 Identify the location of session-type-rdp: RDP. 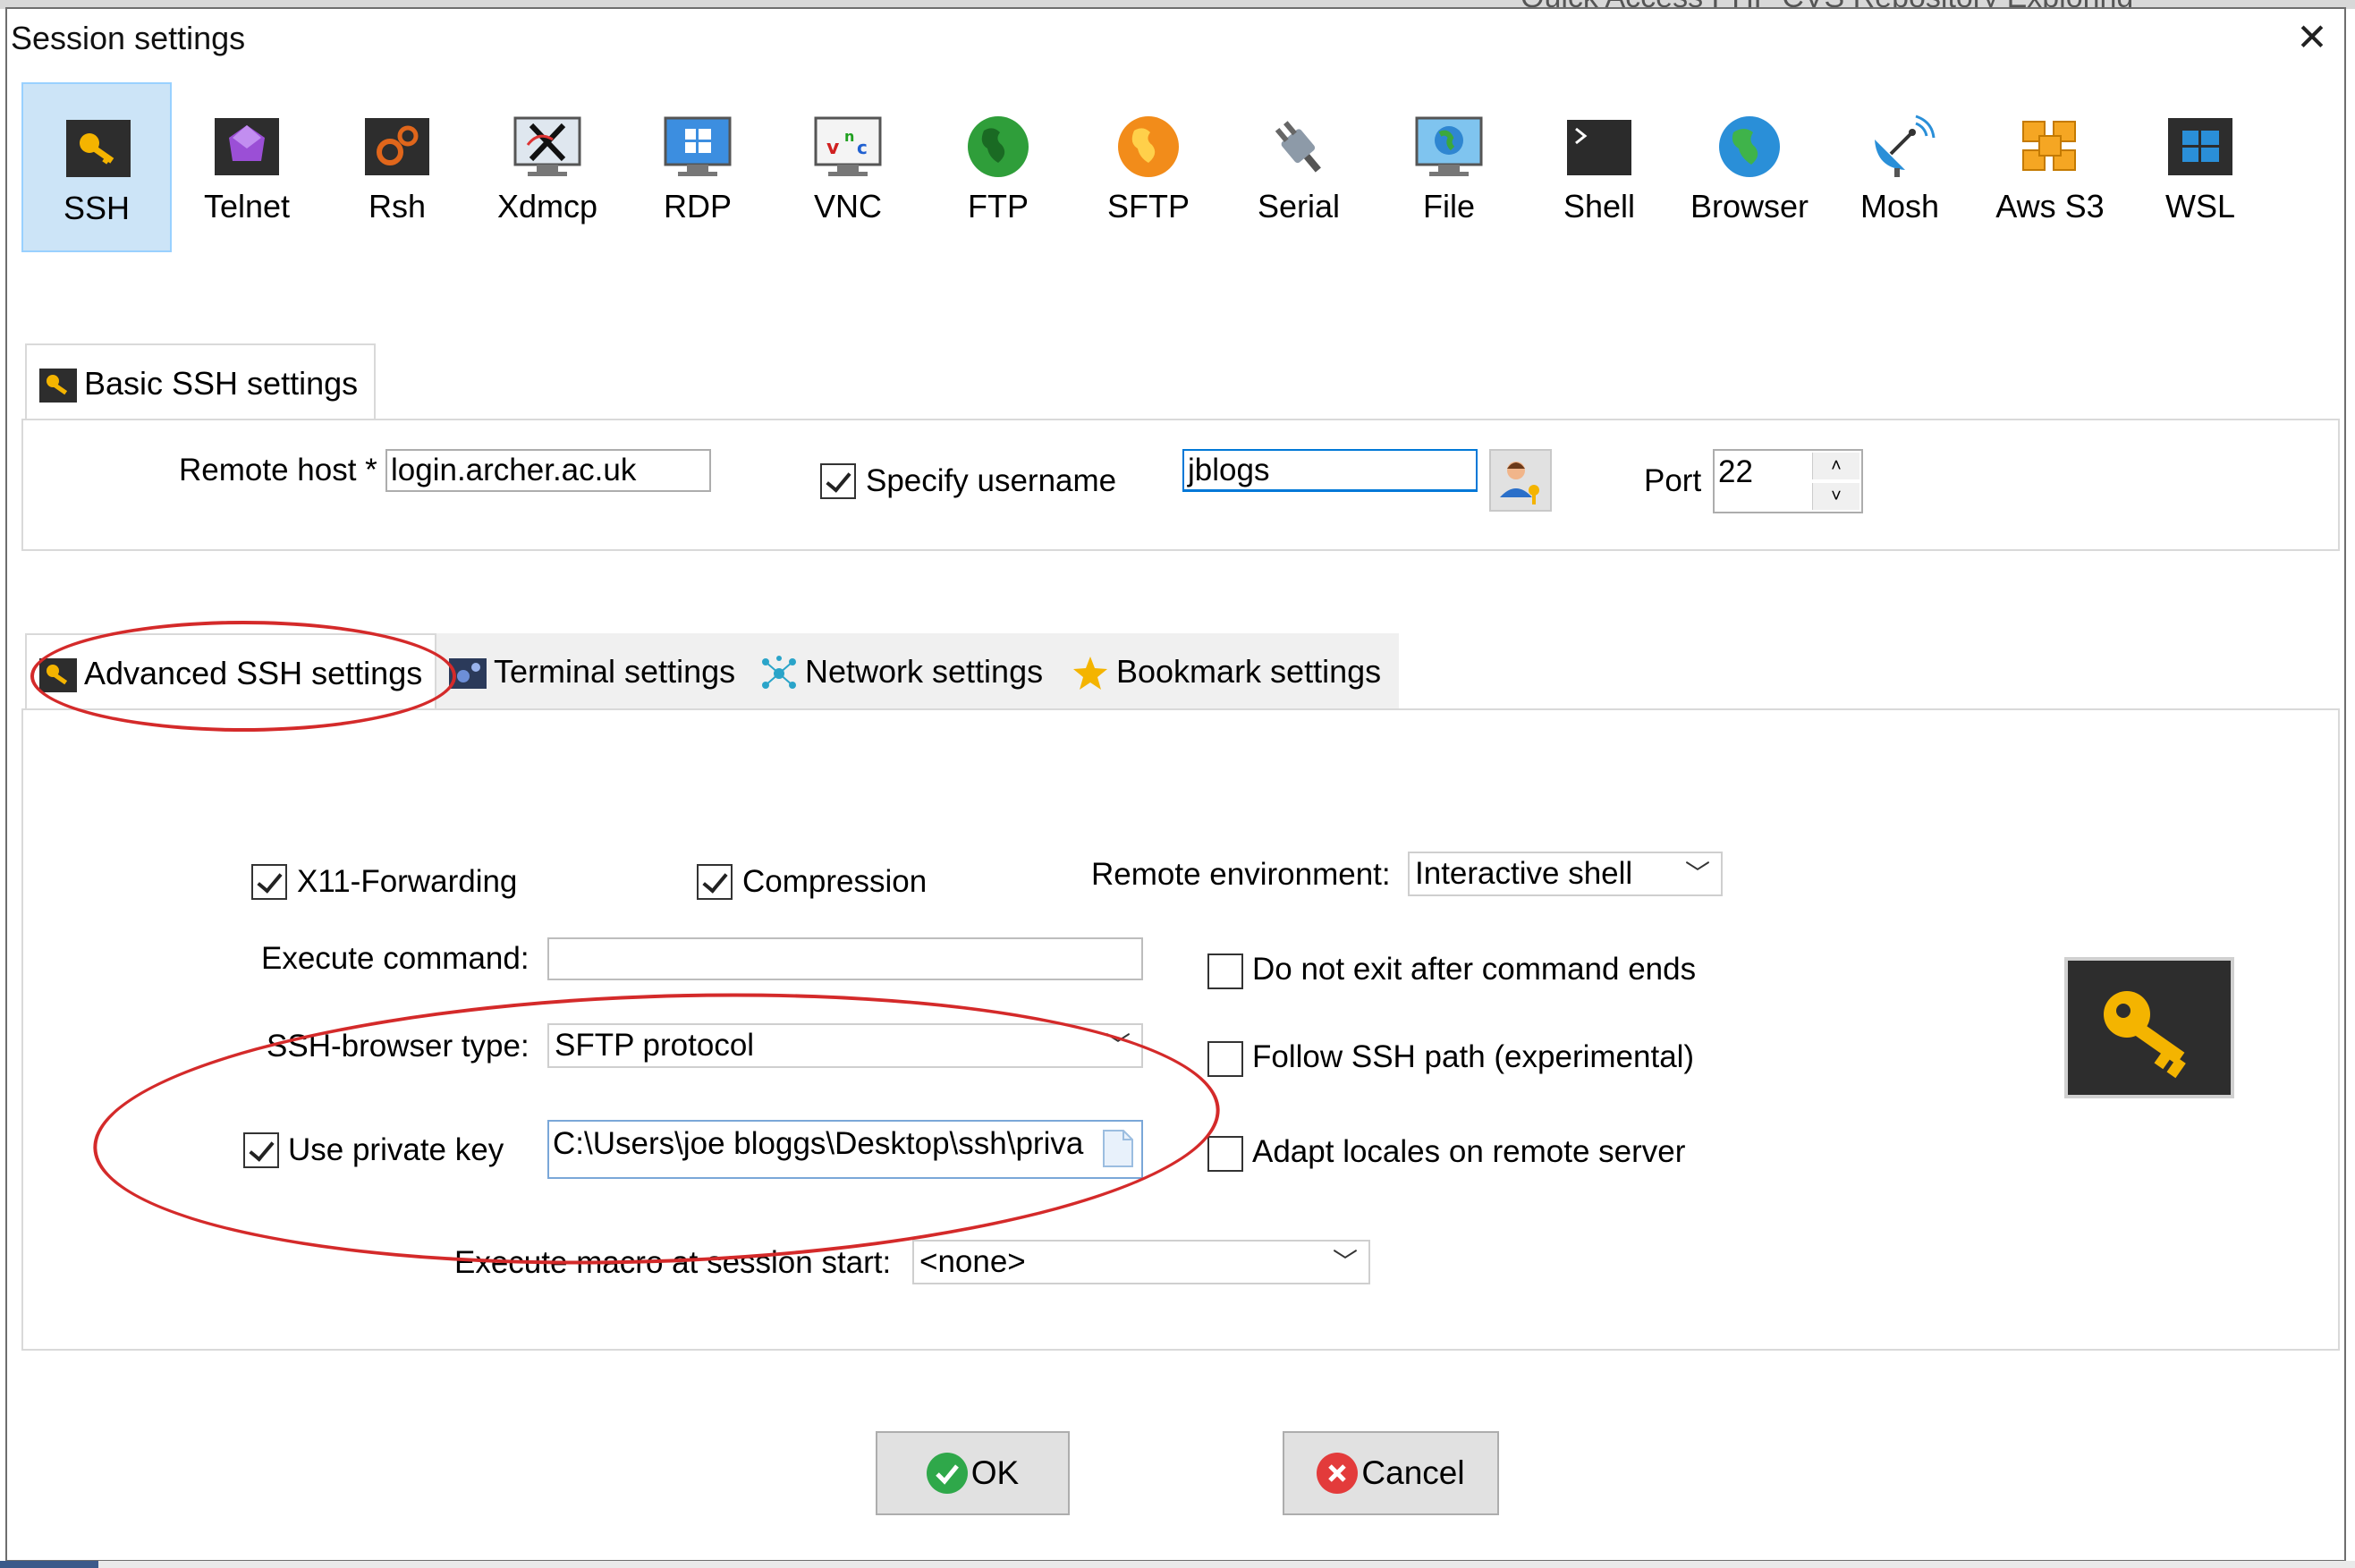
(698, 167).